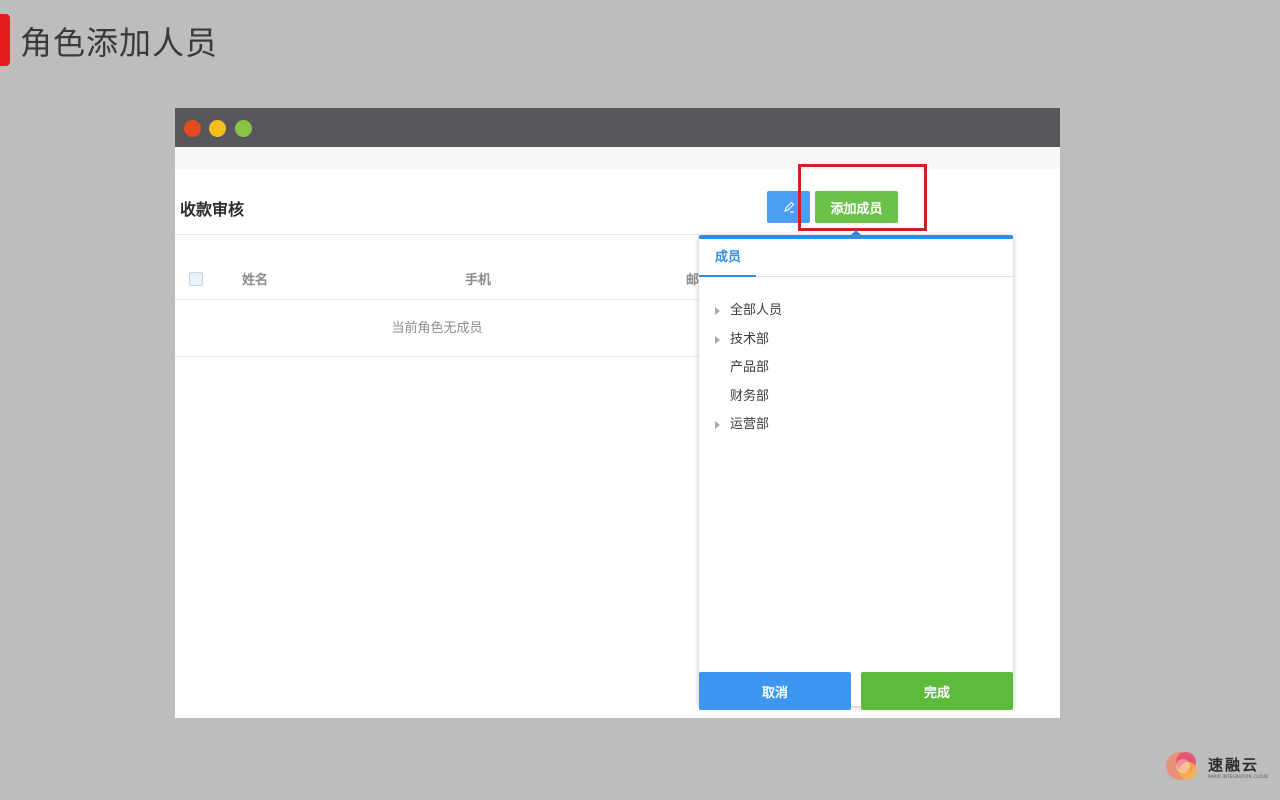 This screenshot has width=1280, height=800. What do you see at coordinates (727, 258) in the screenshot?
I see `tab-members: 成员` at bounding box center [727, 258].